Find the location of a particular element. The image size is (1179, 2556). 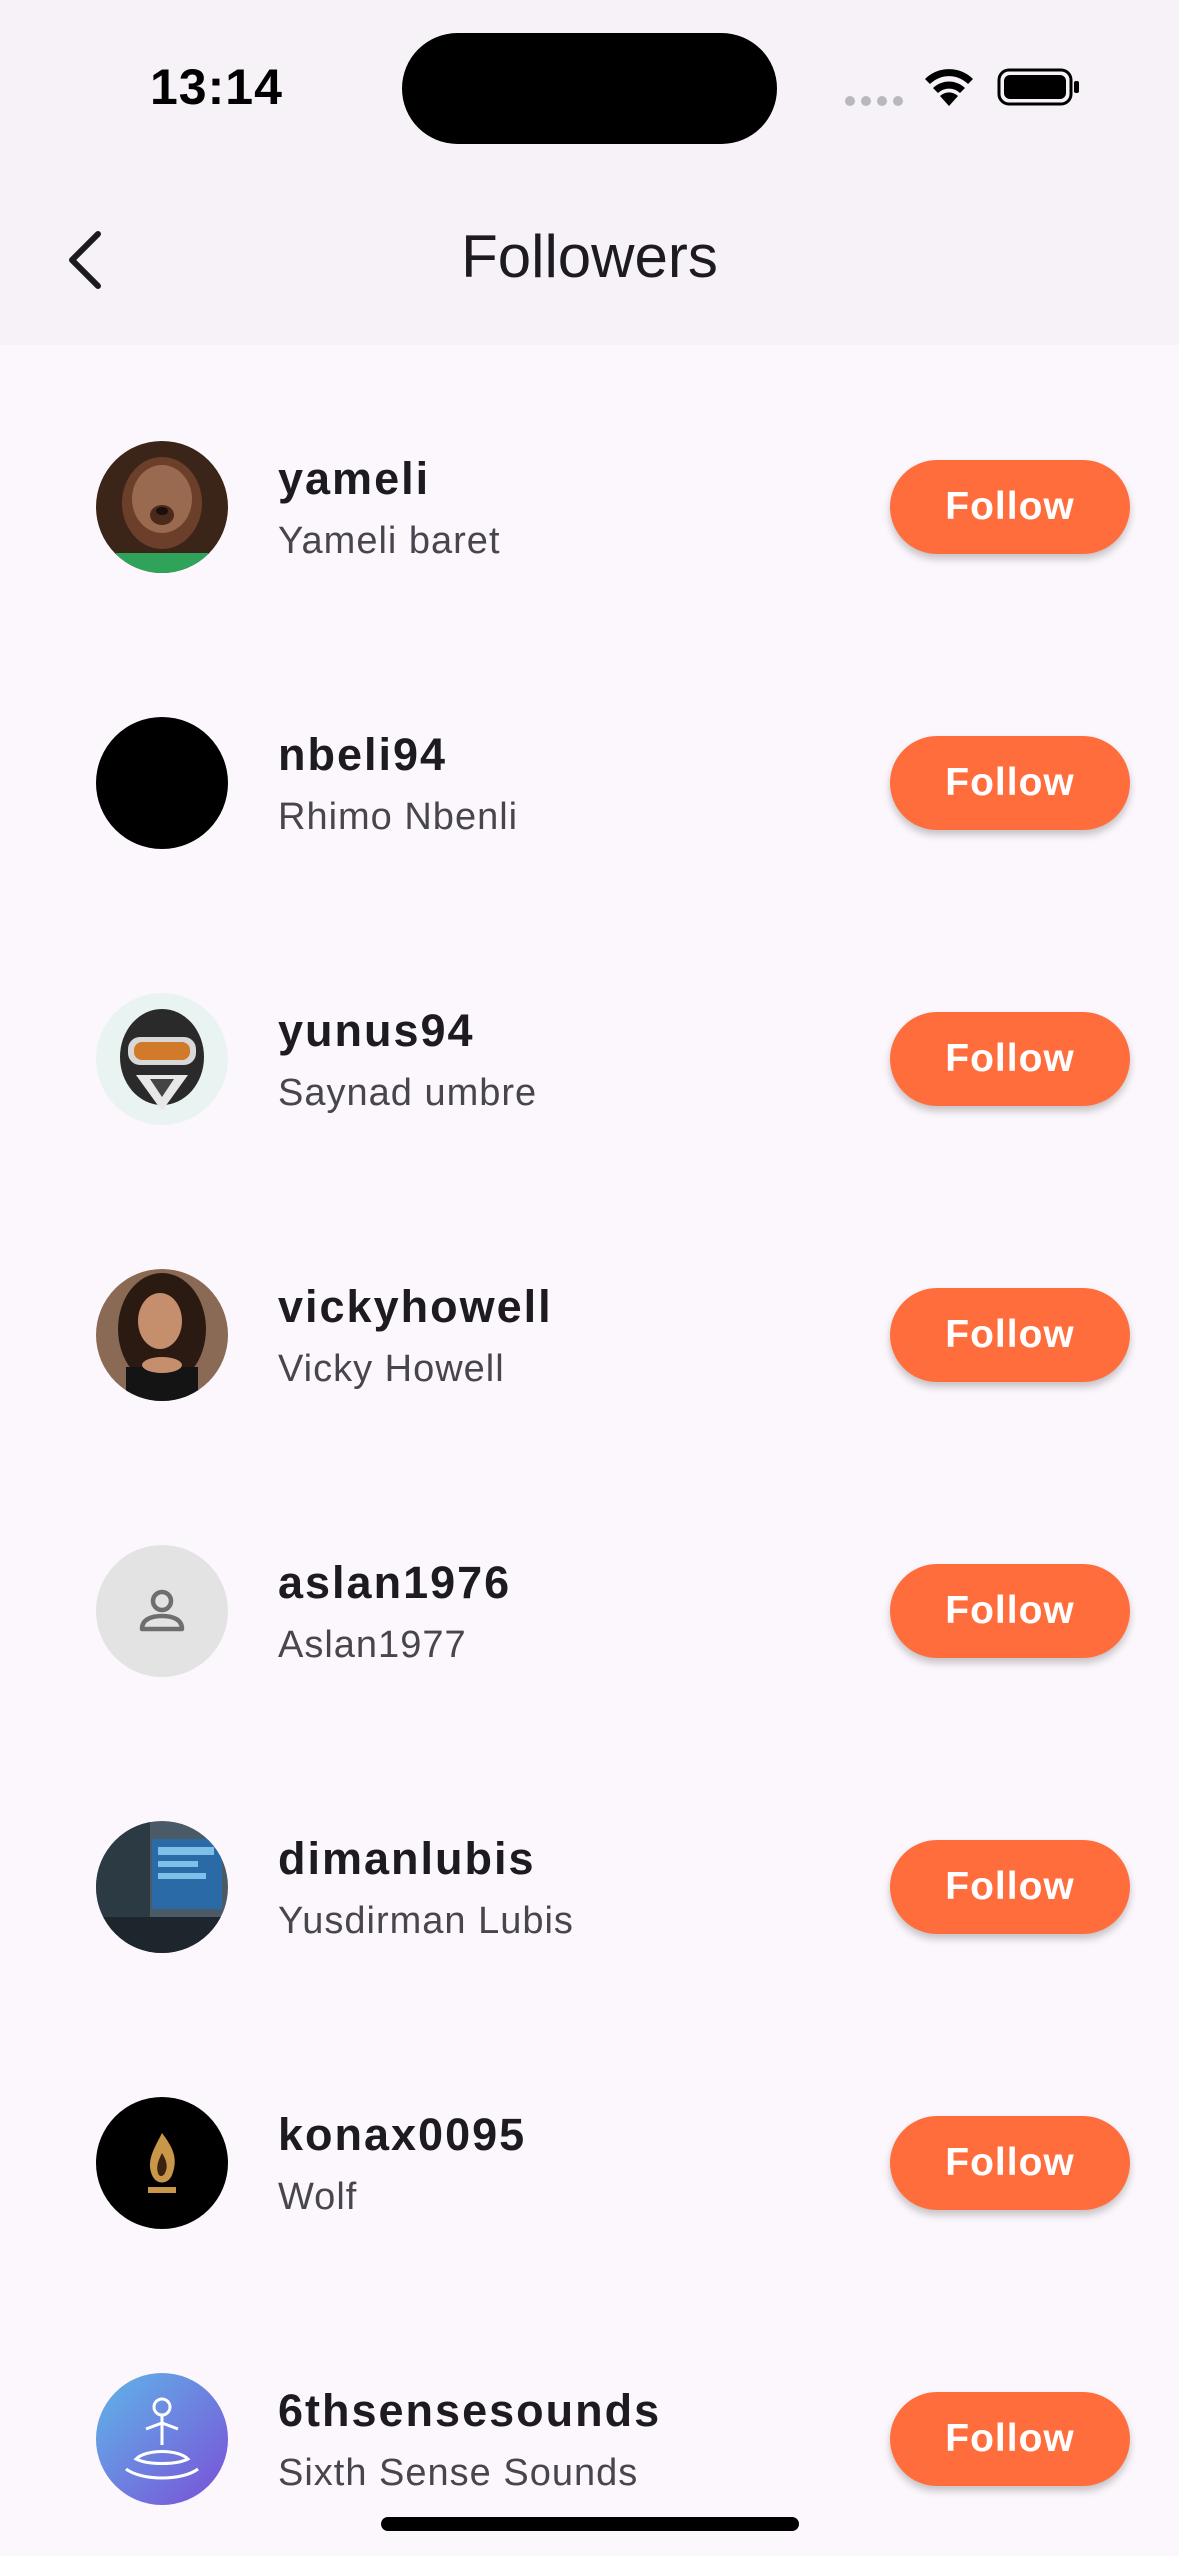

follower-display-name: Saynad umbre is located at coordinates (408, 1093).